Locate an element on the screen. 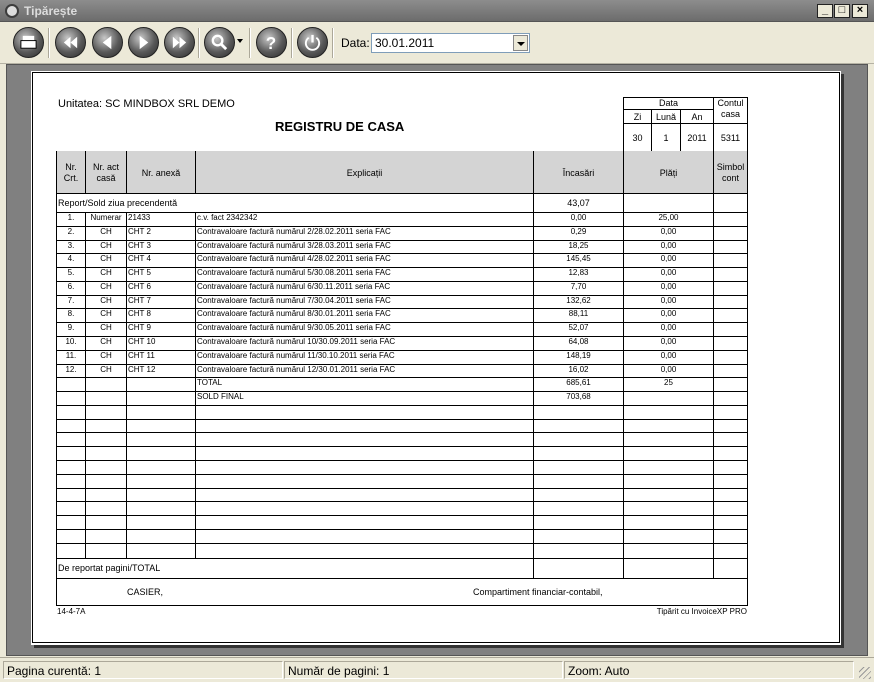 This screenshot has height=682, width=874. date-box-header: Data is located at coordinates (668, 103).